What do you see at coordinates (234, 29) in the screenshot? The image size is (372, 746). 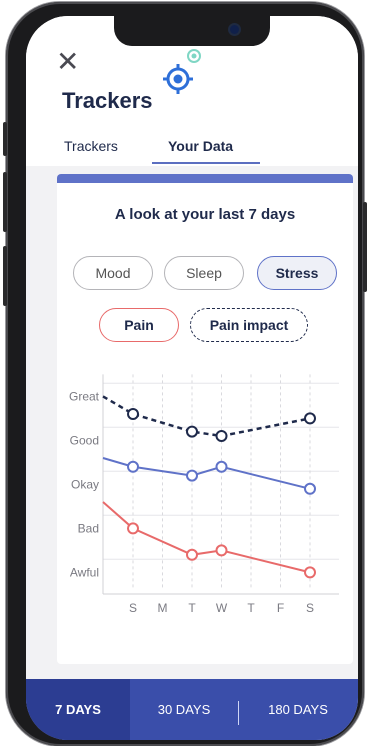 I see `camera-icon` at bounding box center [234, 29].